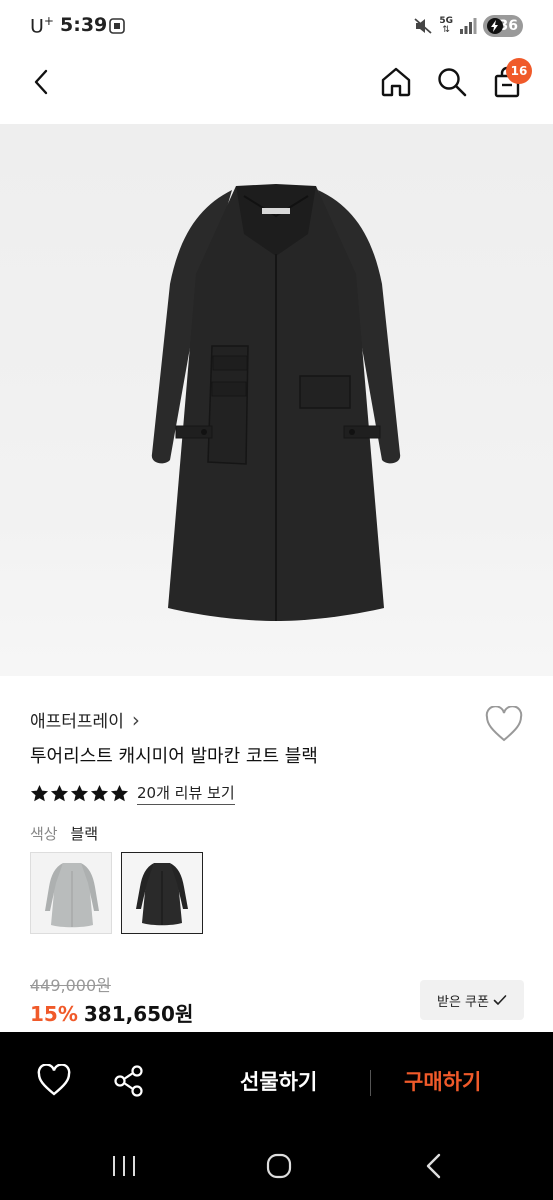 Image resolution: width=553 pixels, height=1200 pixels. I want to click on rating-row: 20개 리뷰 보기, so click(132, 793).